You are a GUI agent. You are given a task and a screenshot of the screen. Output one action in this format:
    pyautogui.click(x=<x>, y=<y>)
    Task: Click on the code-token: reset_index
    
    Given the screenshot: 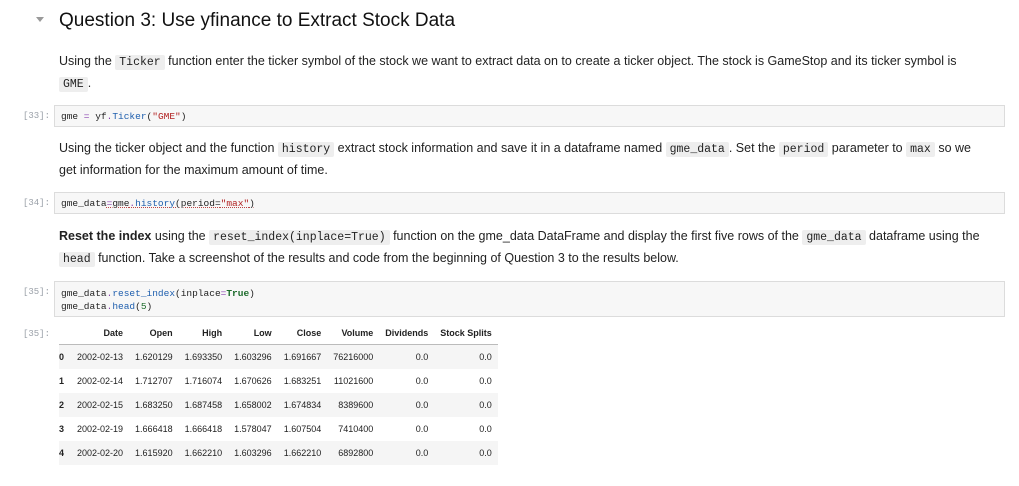 What is the action you would take?
    pyautogui.click(x=144, y=293)
    